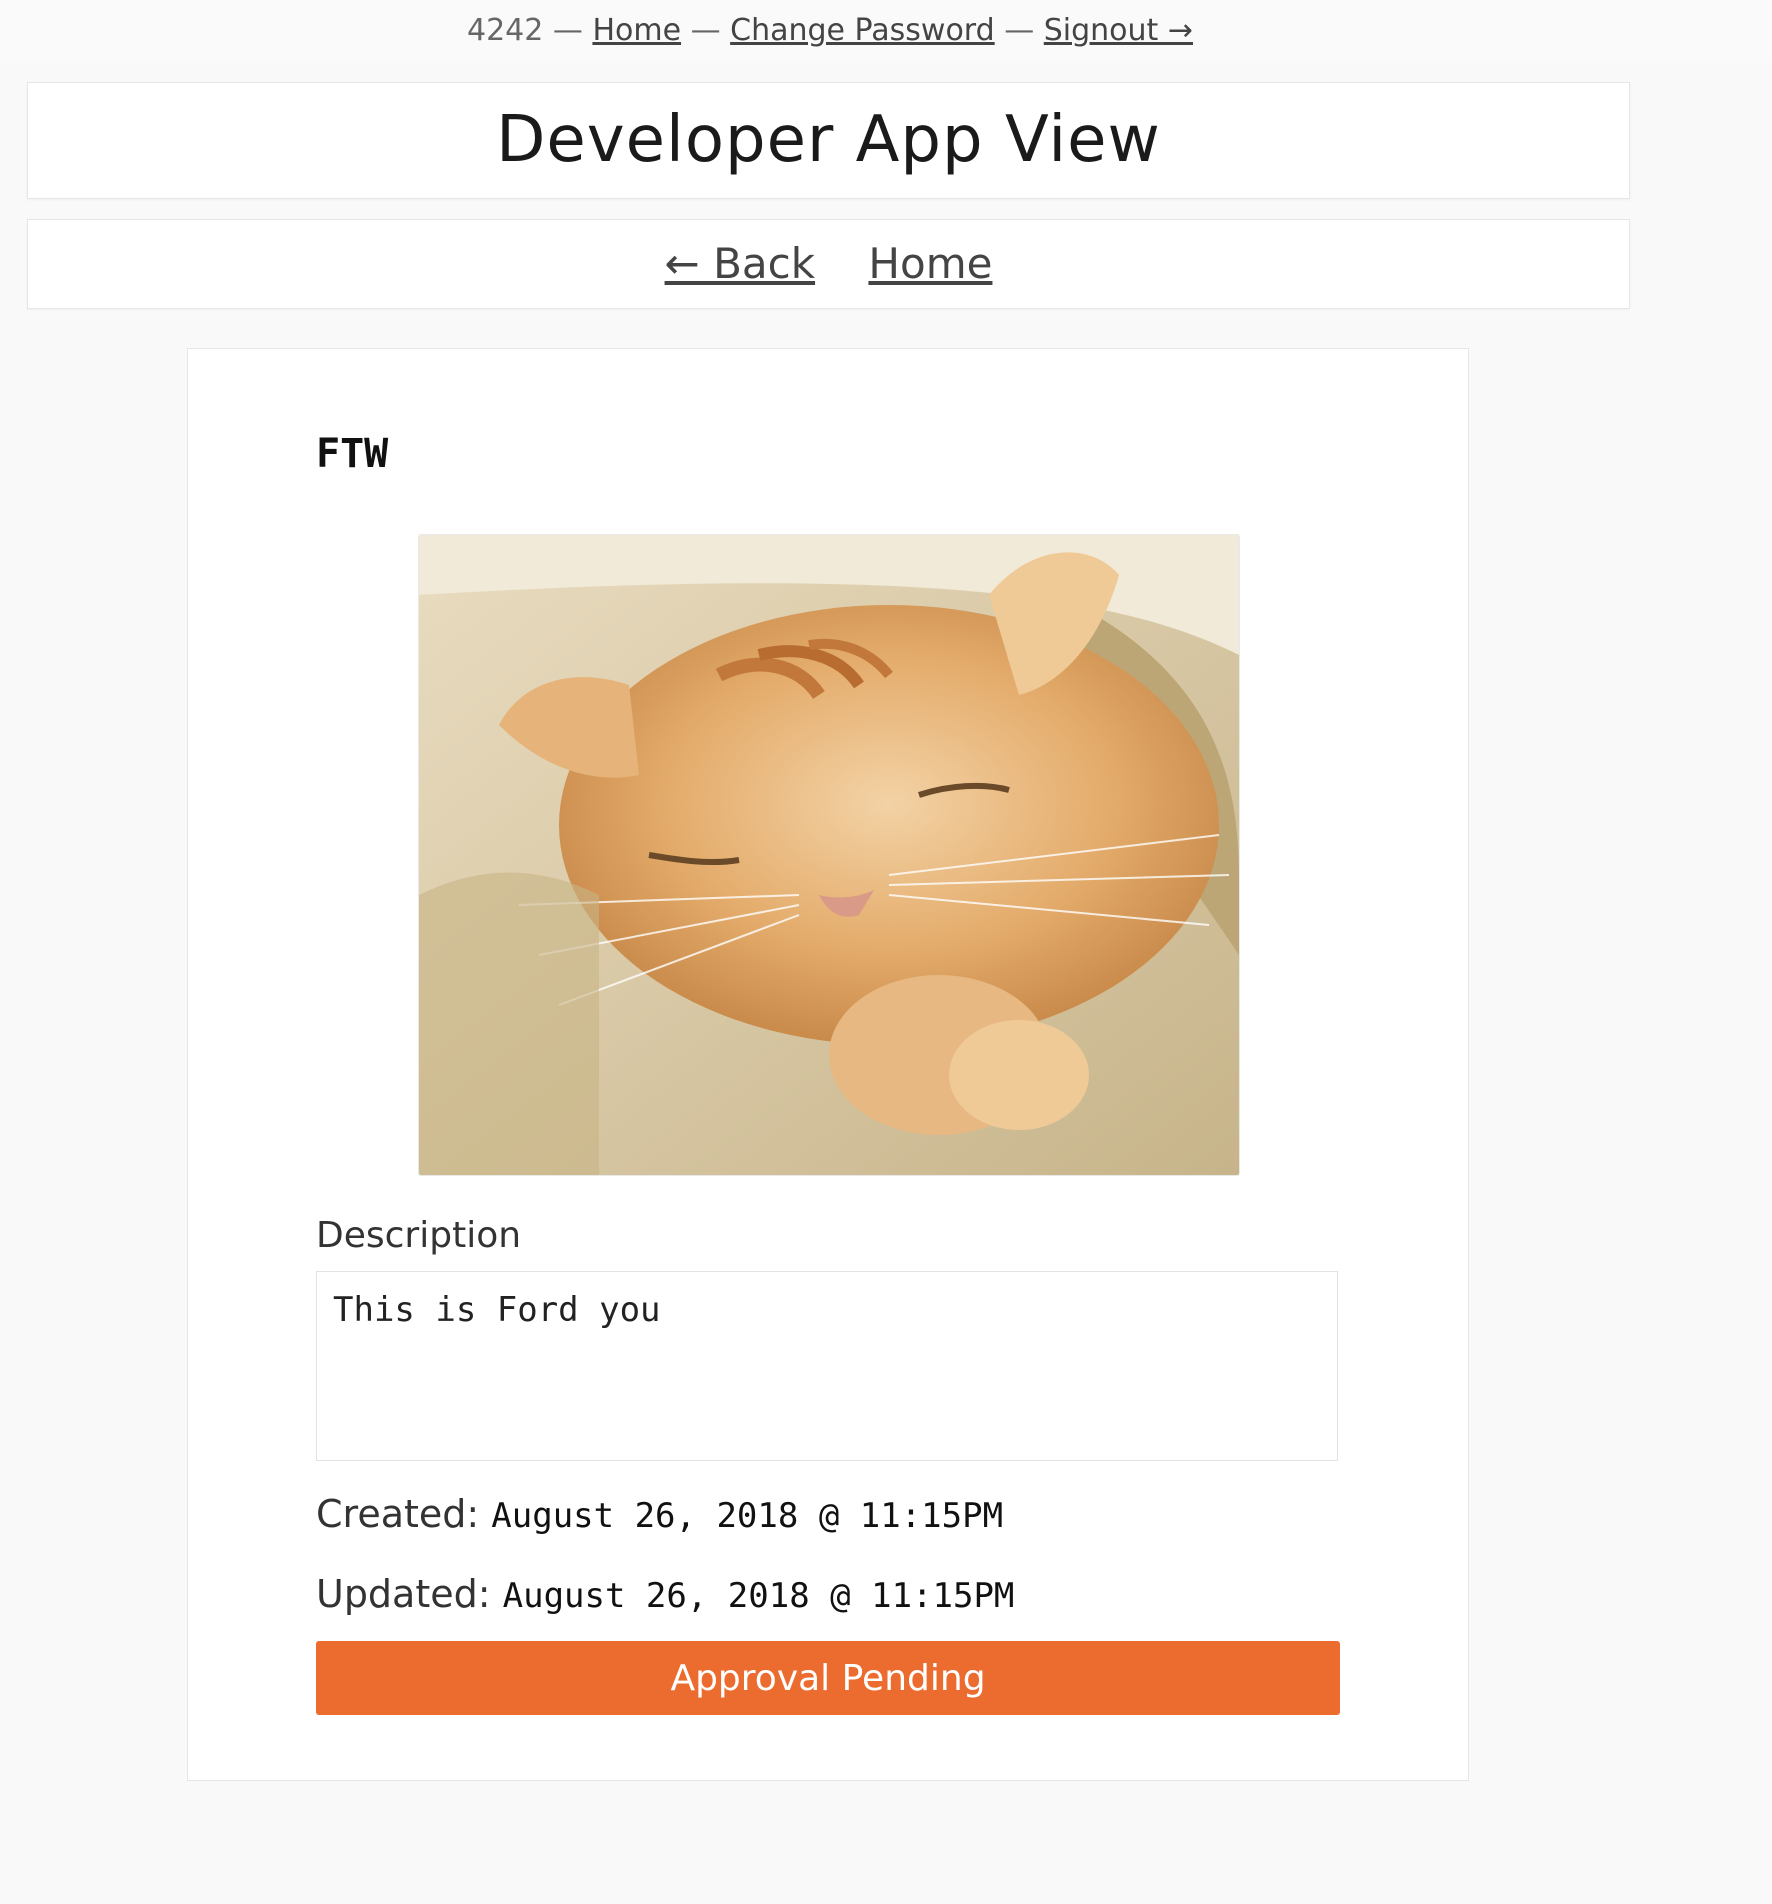 The width and height of the screenshot is (1772, 1904). I want to click on title-panel: Developer App View, so click(828, 140).